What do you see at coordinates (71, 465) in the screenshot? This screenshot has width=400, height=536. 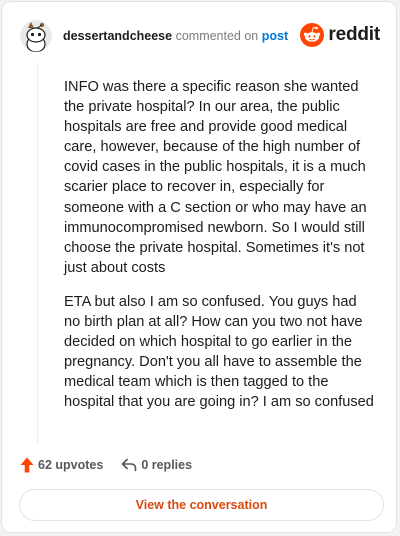 I see `upvote-count: 62 upvotes` at bounding box center [71, 465].